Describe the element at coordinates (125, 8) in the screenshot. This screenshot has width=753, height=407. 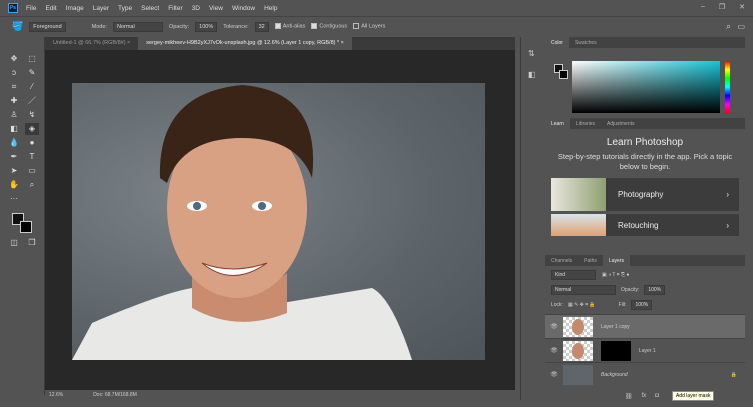
I see `menu-type: Type` at that location.